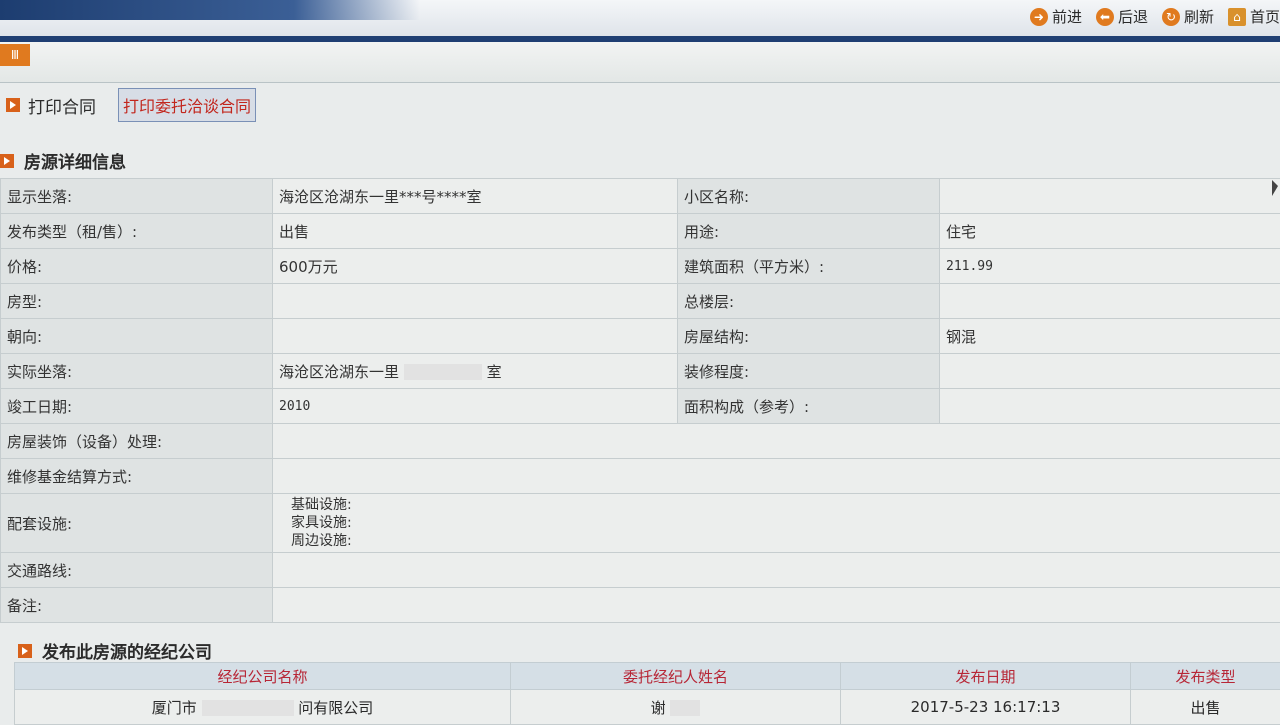  I want to click on detail-label: 备注:, so click(137, 605).